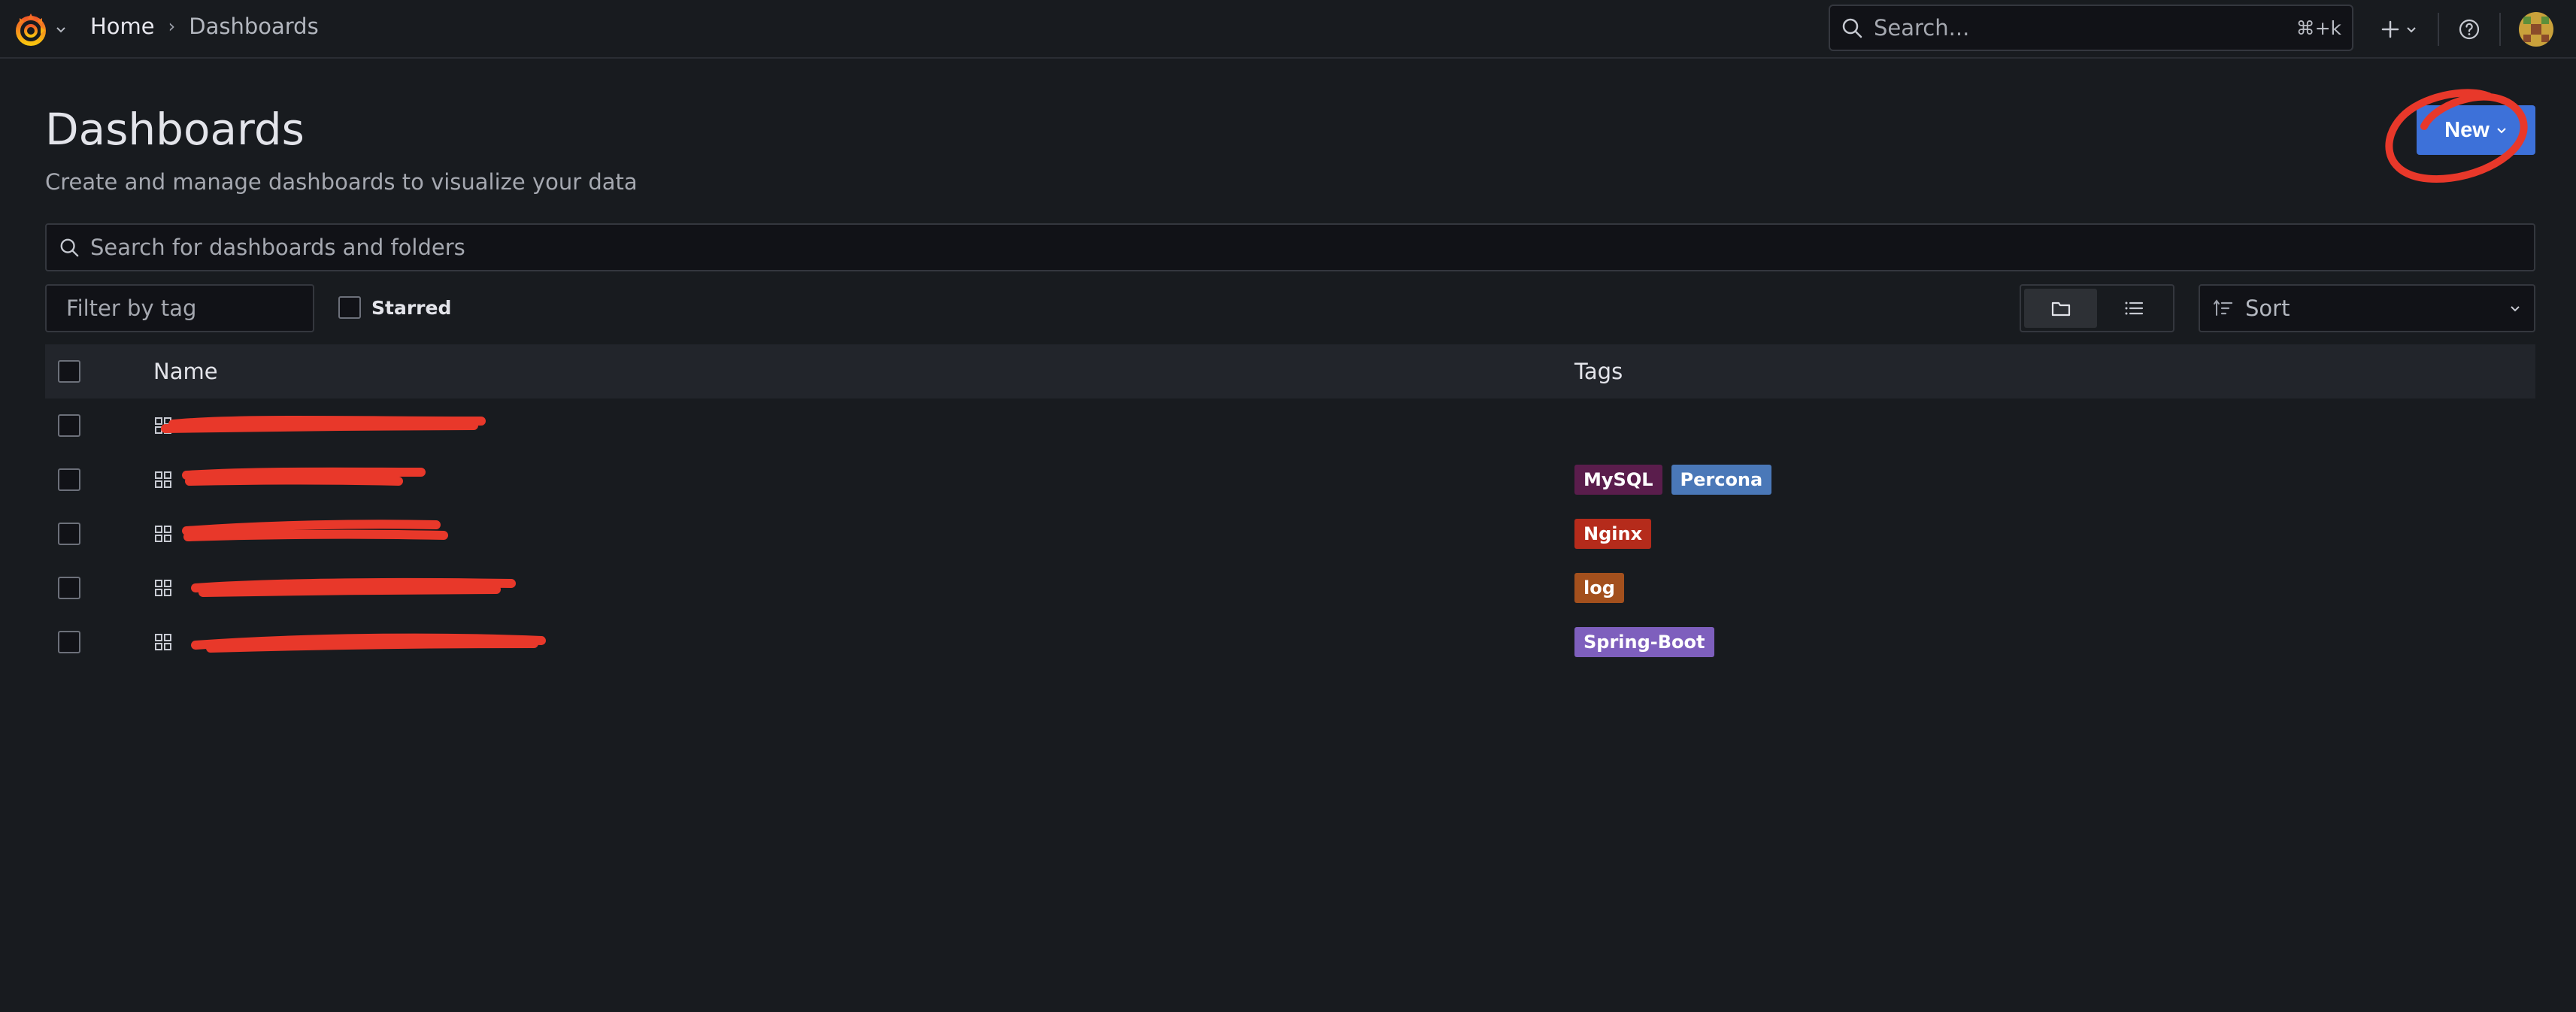 The image size is (2576, 1012). Describe the element at coordinates (1290, 371) in the screenshot. I see `table-header: Name Tags` at that location.